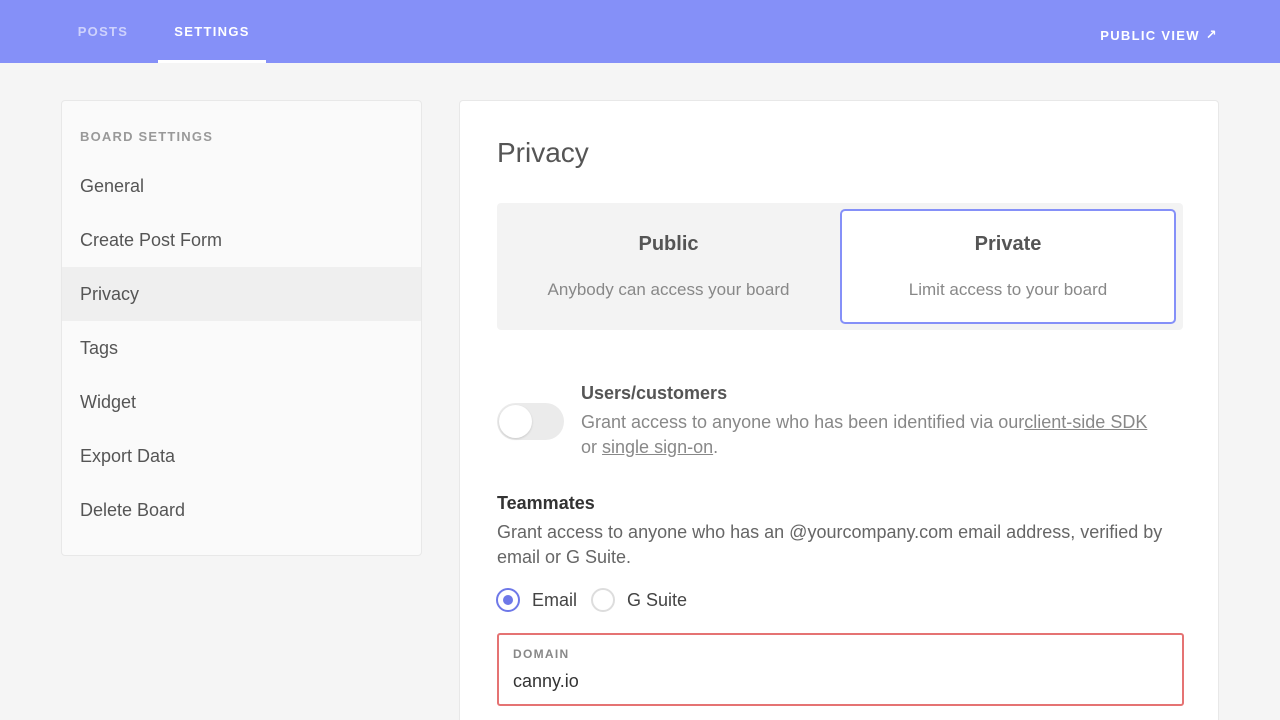 The height and width of the screenshot is (720, 1280). What do you see at coordinates (1008, 266) in the screenshot?
I see `private-option: Private Limit access to your board` at bounding box center [1008, 266].